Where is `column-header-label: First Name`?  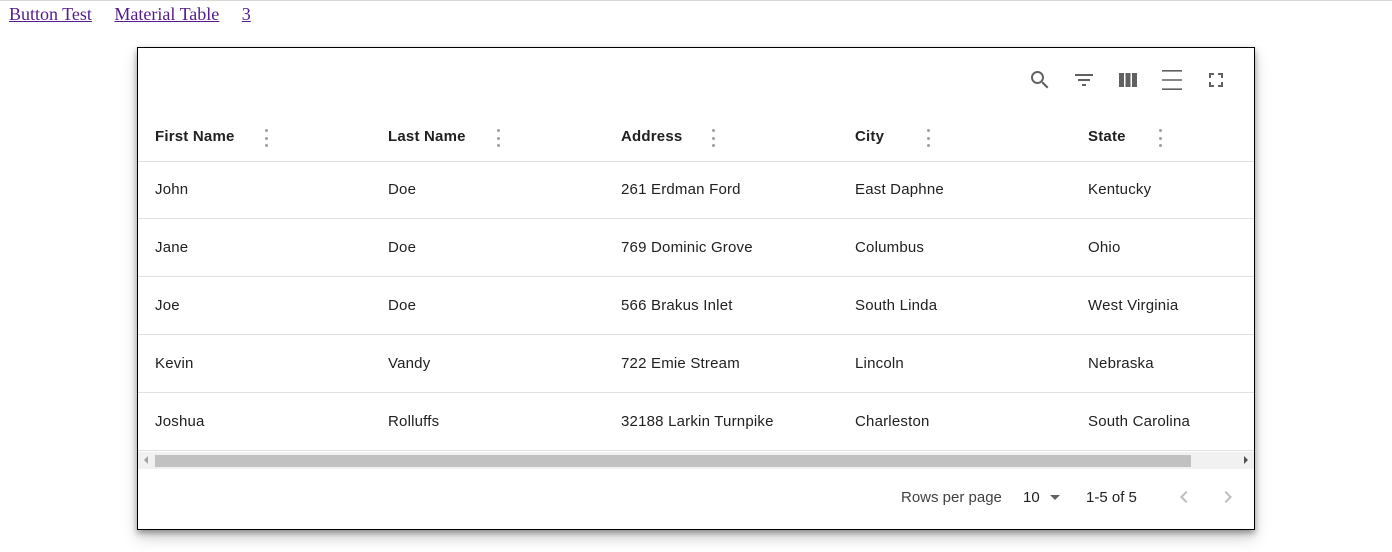
column-header-label: First Name is located at coordinates (195, 136).